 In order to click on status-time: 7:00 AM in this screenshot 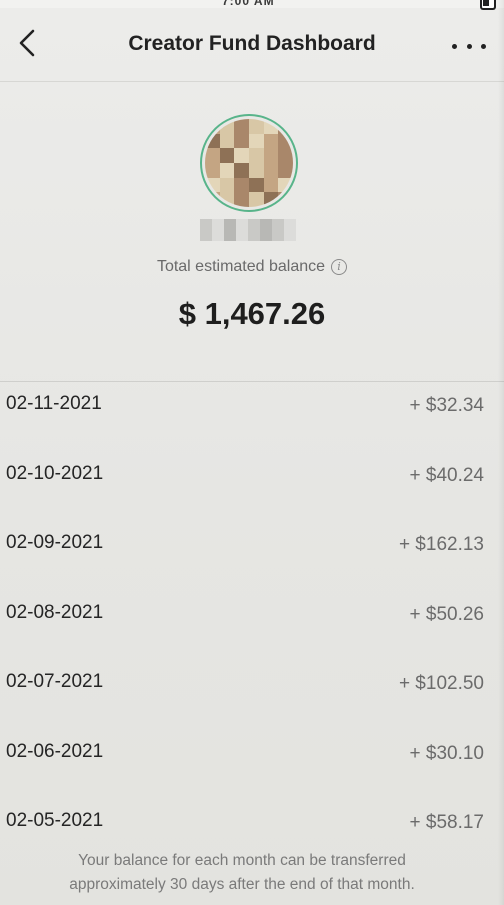, I will do `click(248, 4)`.